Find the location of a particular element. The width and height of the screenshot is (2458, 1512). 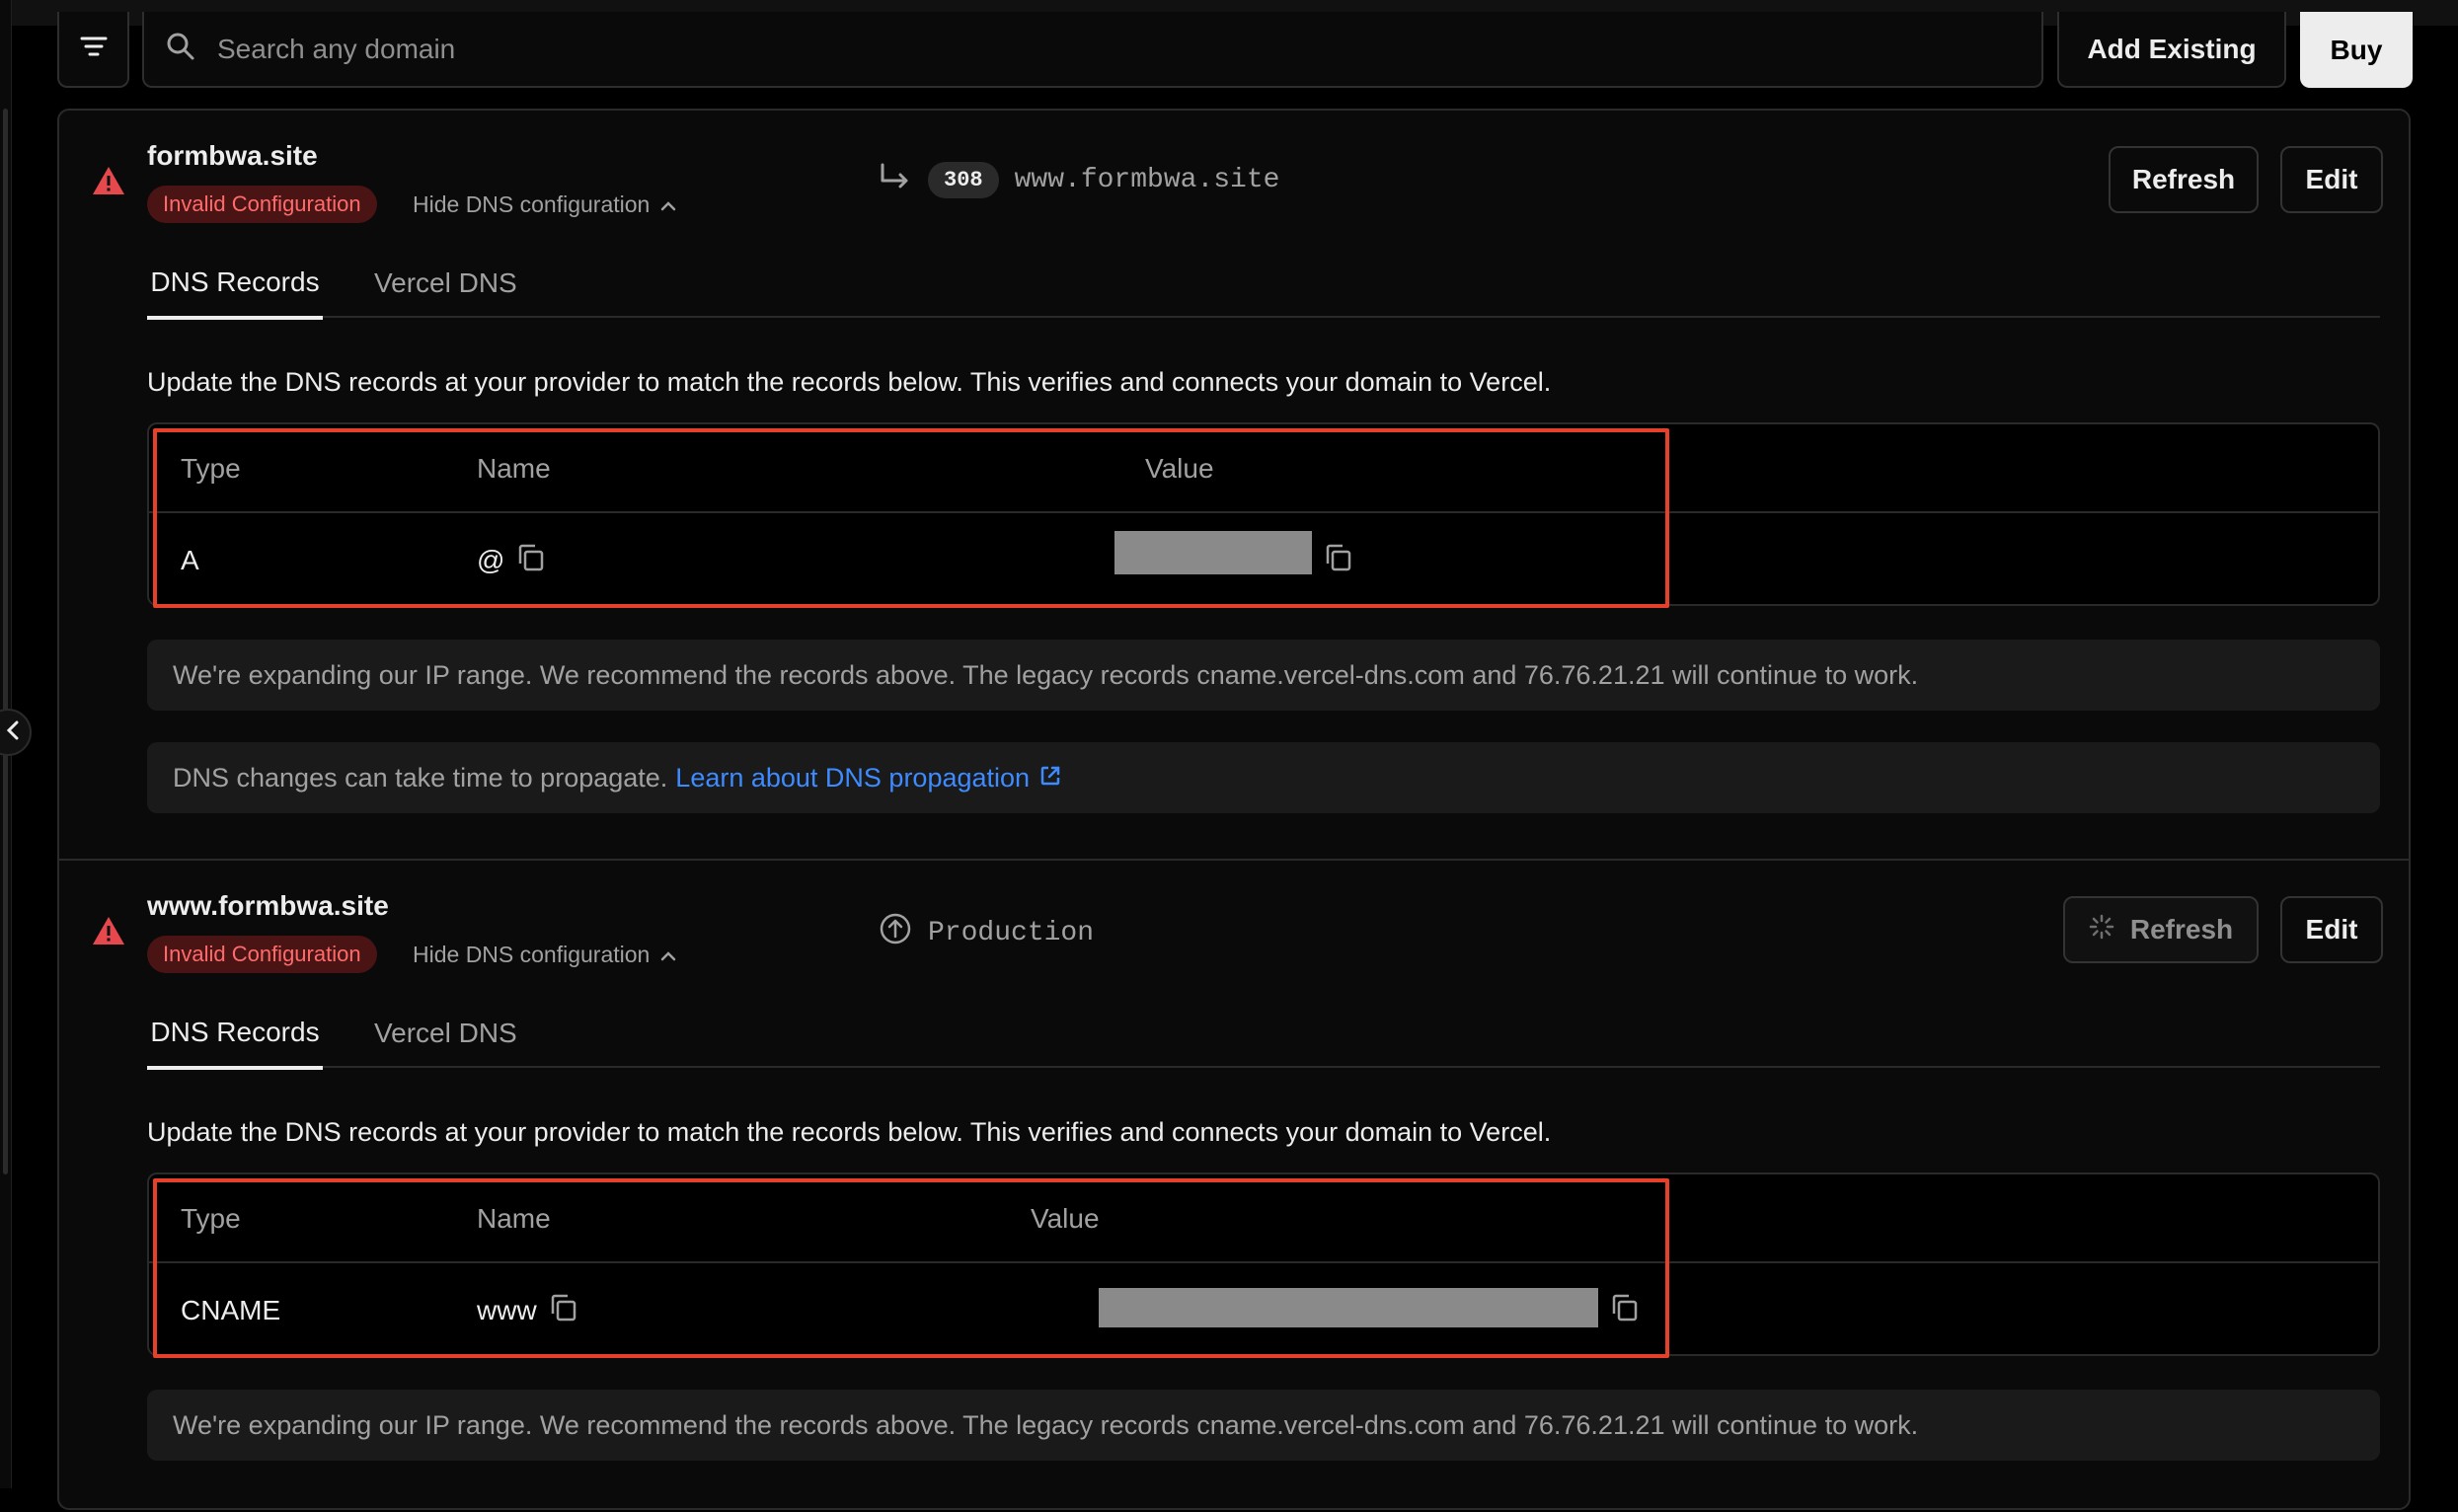

refresh-label: Refresh is located at coordinates (2181, 930).